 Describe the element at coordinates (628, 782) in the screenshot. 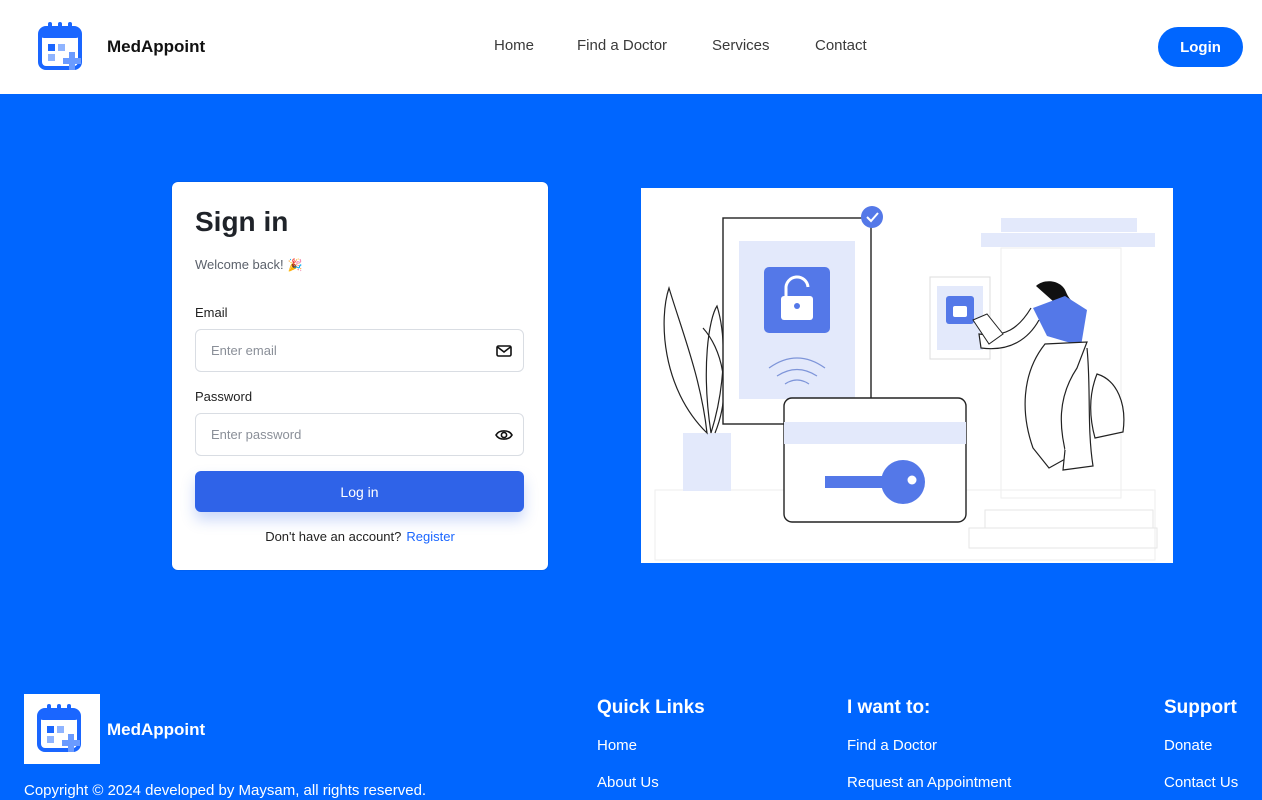

I see `footer-link-about-us: About Us` at that location.